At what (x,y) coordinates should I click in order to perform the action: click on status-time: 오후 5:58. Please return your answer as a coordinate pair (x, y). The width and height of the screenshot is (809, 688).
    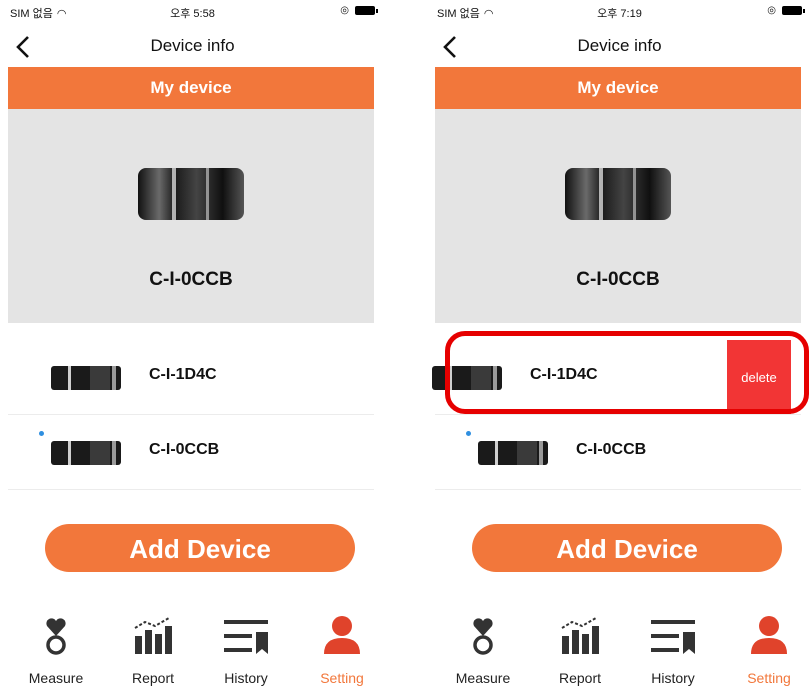
    Looking at the image, I should click on (192, 14).